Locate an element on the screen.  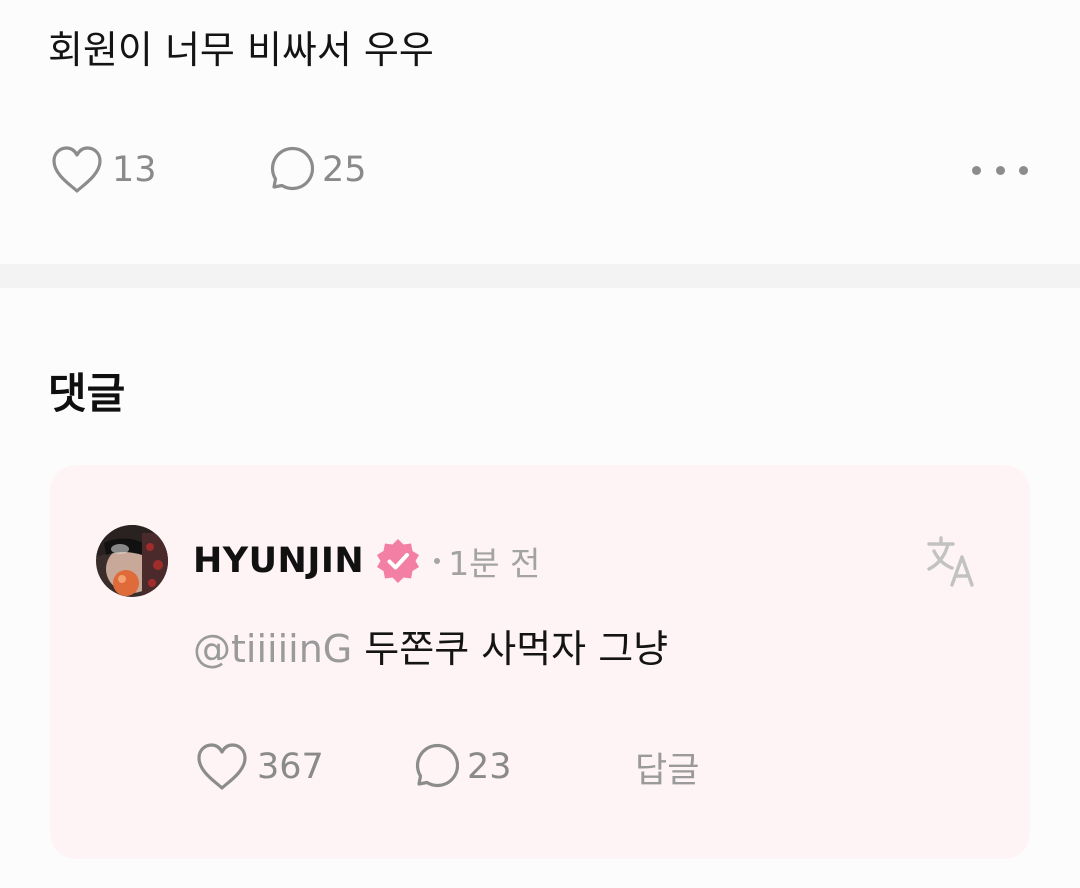
reply-button: 답글 is located at coordinates (667, 767).